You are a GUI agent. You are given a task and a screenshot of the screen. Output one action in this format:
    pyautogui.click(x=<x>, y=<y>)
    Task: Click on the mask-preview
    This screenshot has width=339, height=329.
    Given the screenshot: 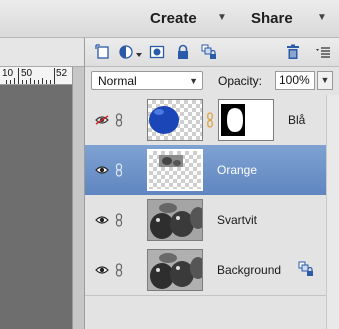 What is the action you would take?
    pyautogui.click(x=246, y=120)
    